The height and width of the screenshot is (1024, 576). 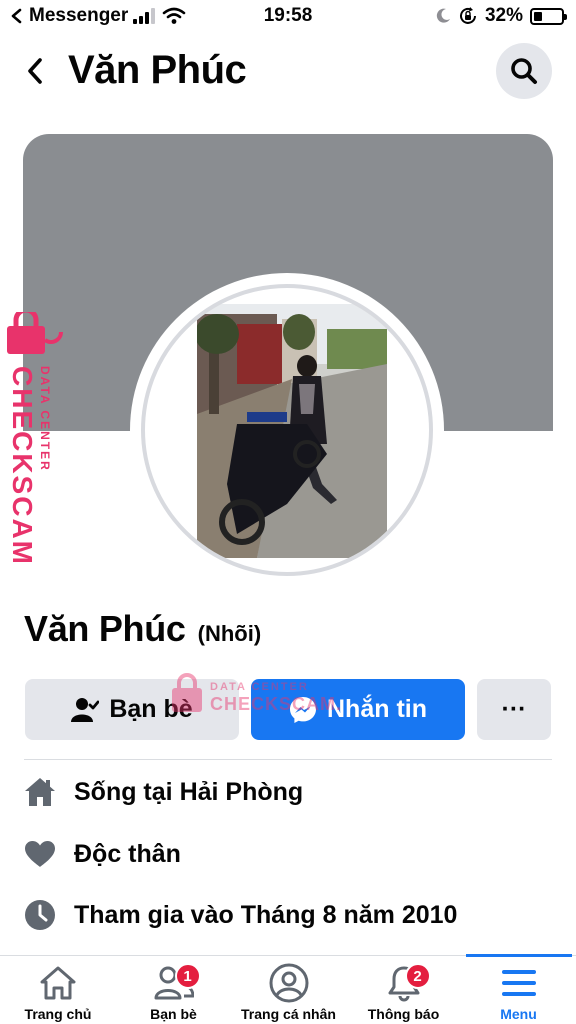 I want to click on header: Văn Phúc, so click(x=288, y=72).